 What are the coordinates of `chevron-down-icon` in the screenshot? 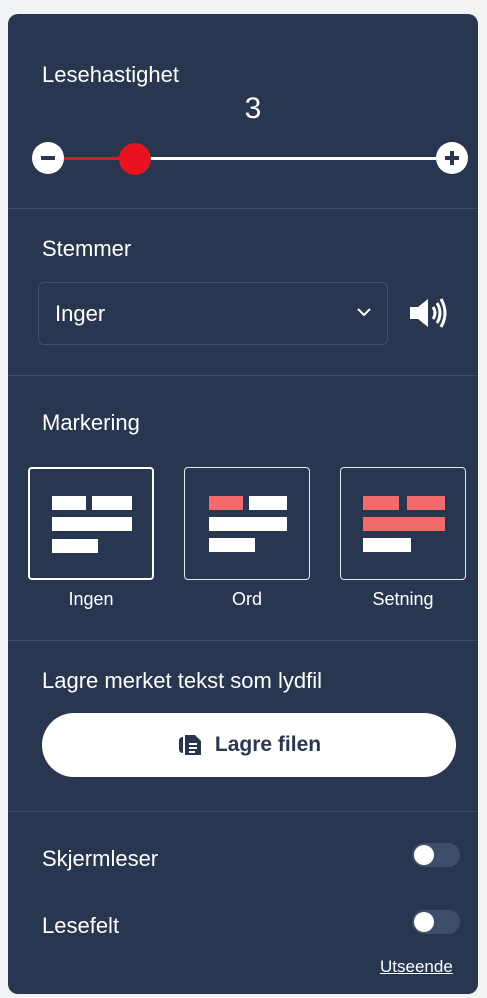 It's located at (364, 312).